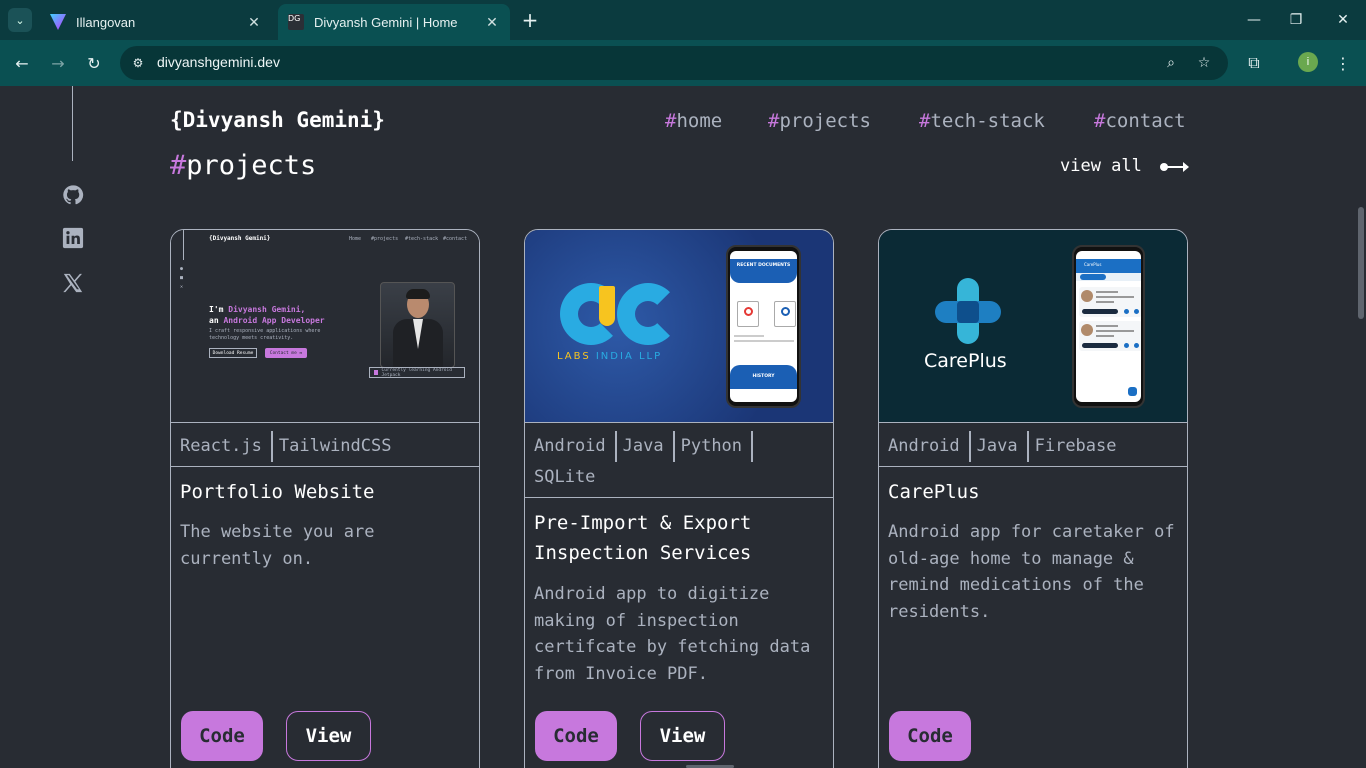 This screenshot has height=768, width=1366. I want to click on nav-link-home: #home, so click(693, 121).